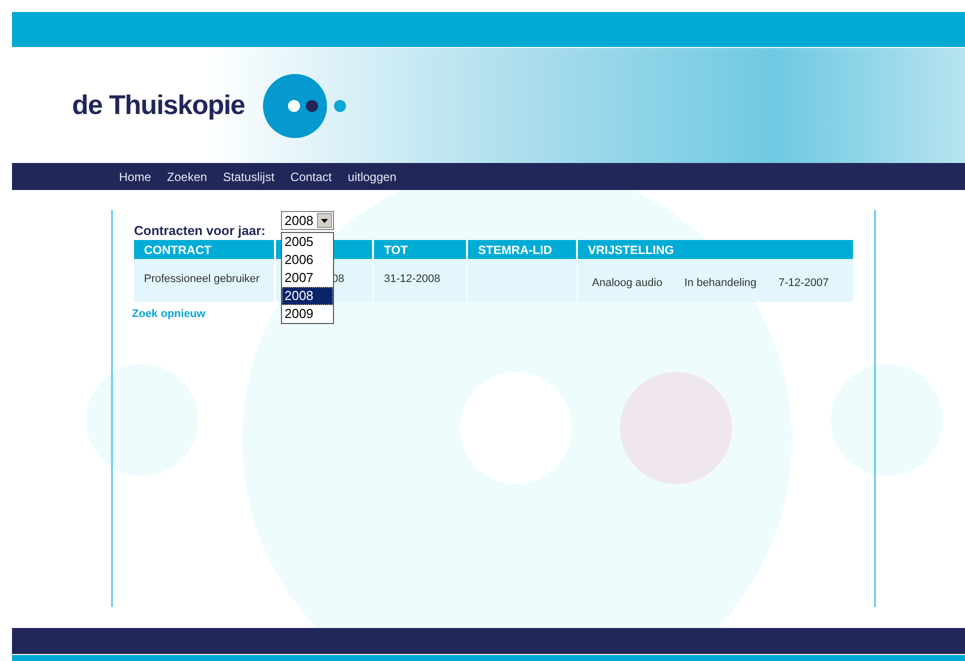 Image resolution: width=965 pixels, height=661 pixels. I want to click on nav-link: Statuslijst, so click(248, 177).